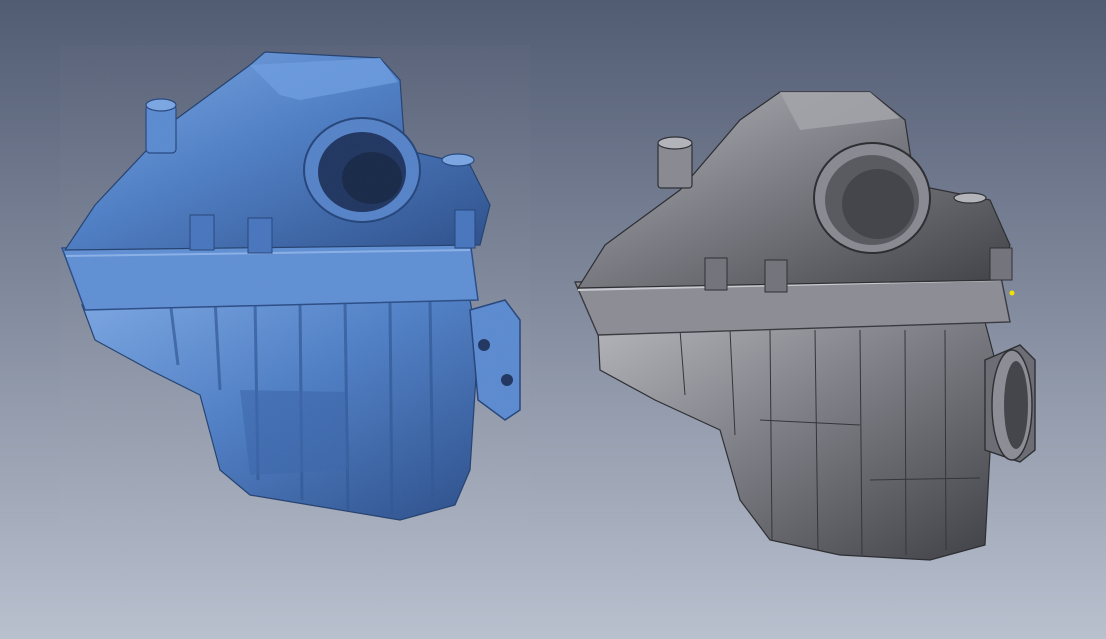 This screenshot has height=639, width=1106. Describe the element at coordinates (1010, 403) in the screenshot. I see `cad-side-duct` at that location.